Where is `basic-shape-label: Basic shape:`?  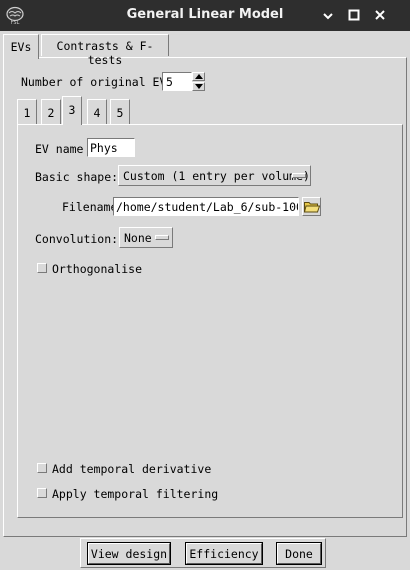 basic-shape-label: Basic shape: is located at coordinates (77, 177).